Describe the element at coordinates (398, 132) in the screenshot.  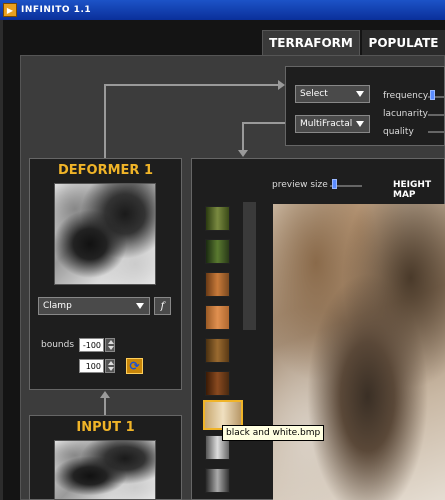
I see `quality-label: quality` at that location.